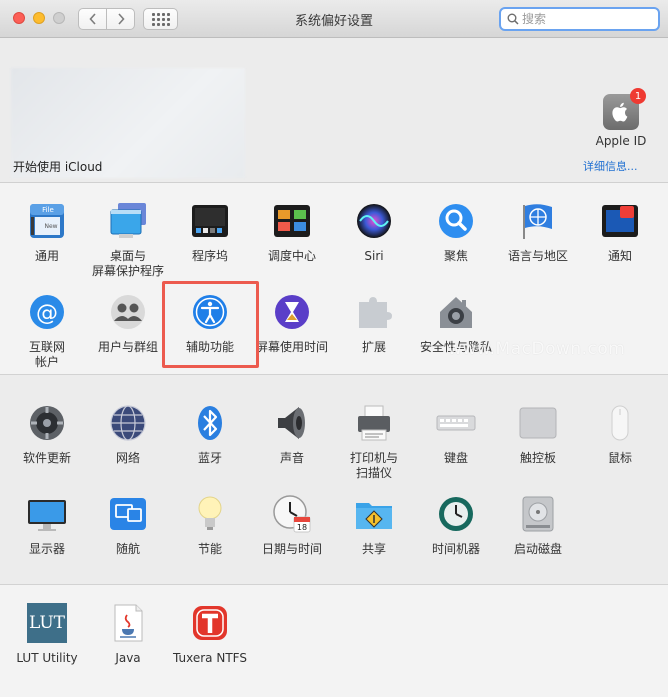 This screenshot has height=697, width=668. I want to click on pref-label: 打印机与 扫描仪, so click(373, 465).